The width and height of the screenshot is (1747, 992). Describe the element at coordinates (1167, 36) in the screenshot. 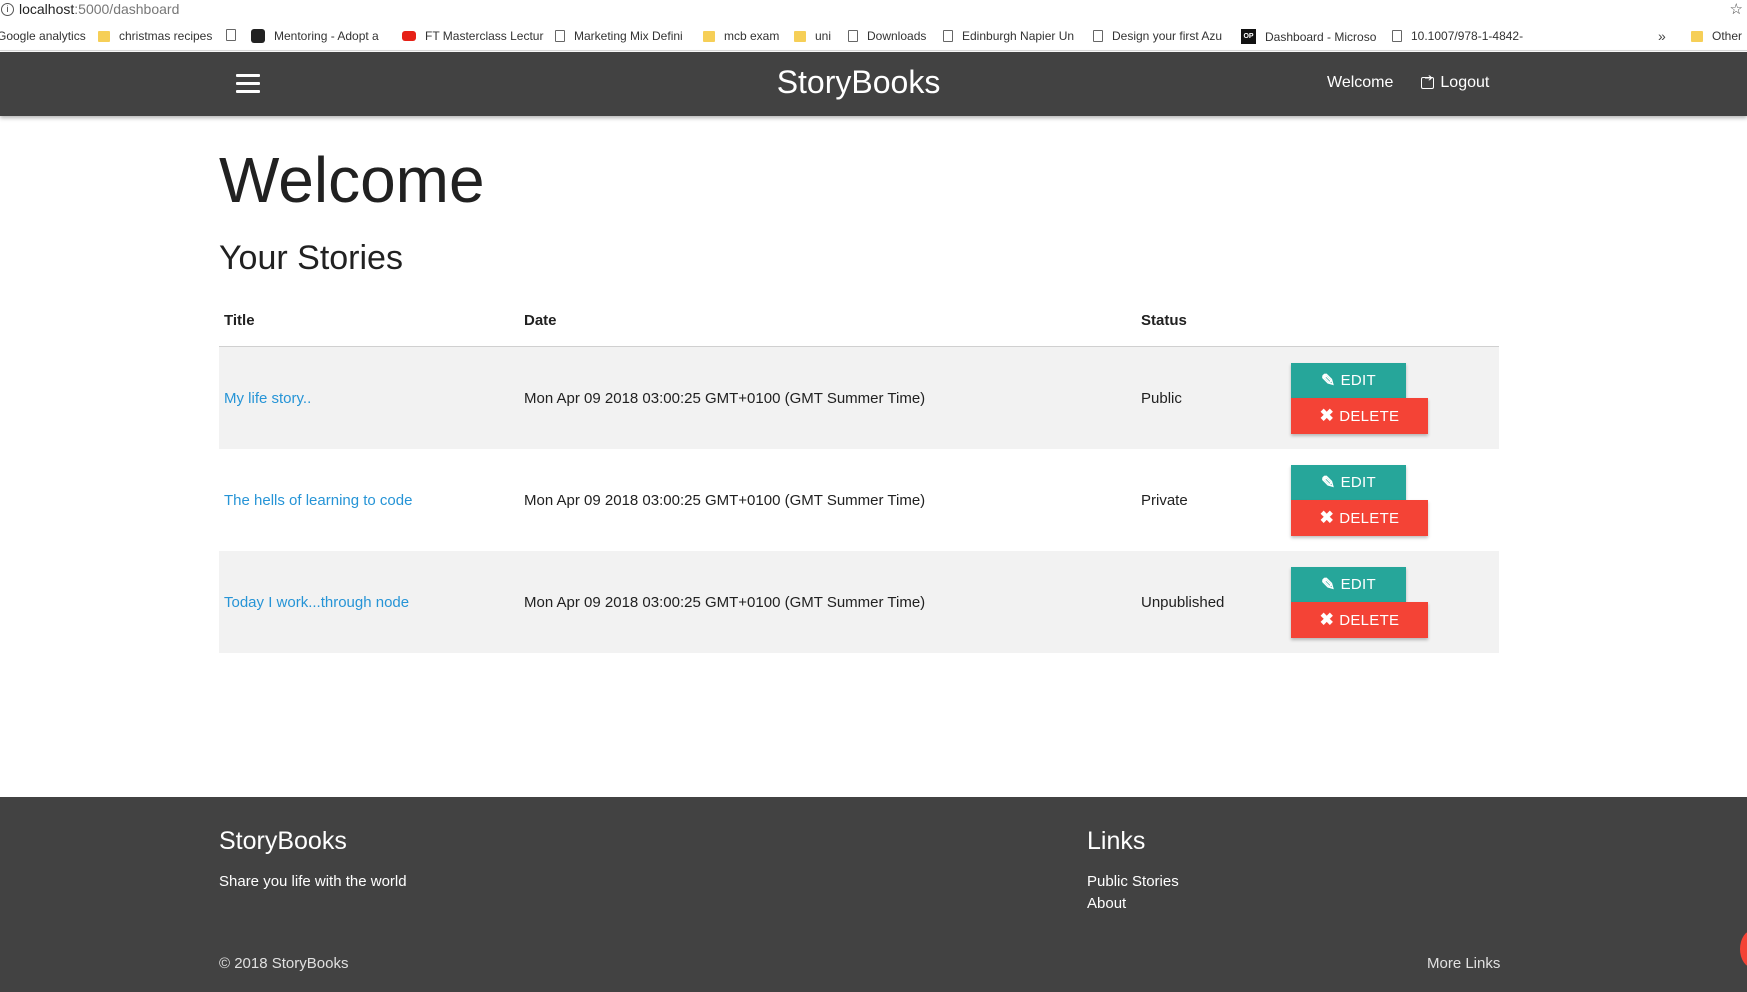

I see `bookmark-label: Design your first Azu` at that location.